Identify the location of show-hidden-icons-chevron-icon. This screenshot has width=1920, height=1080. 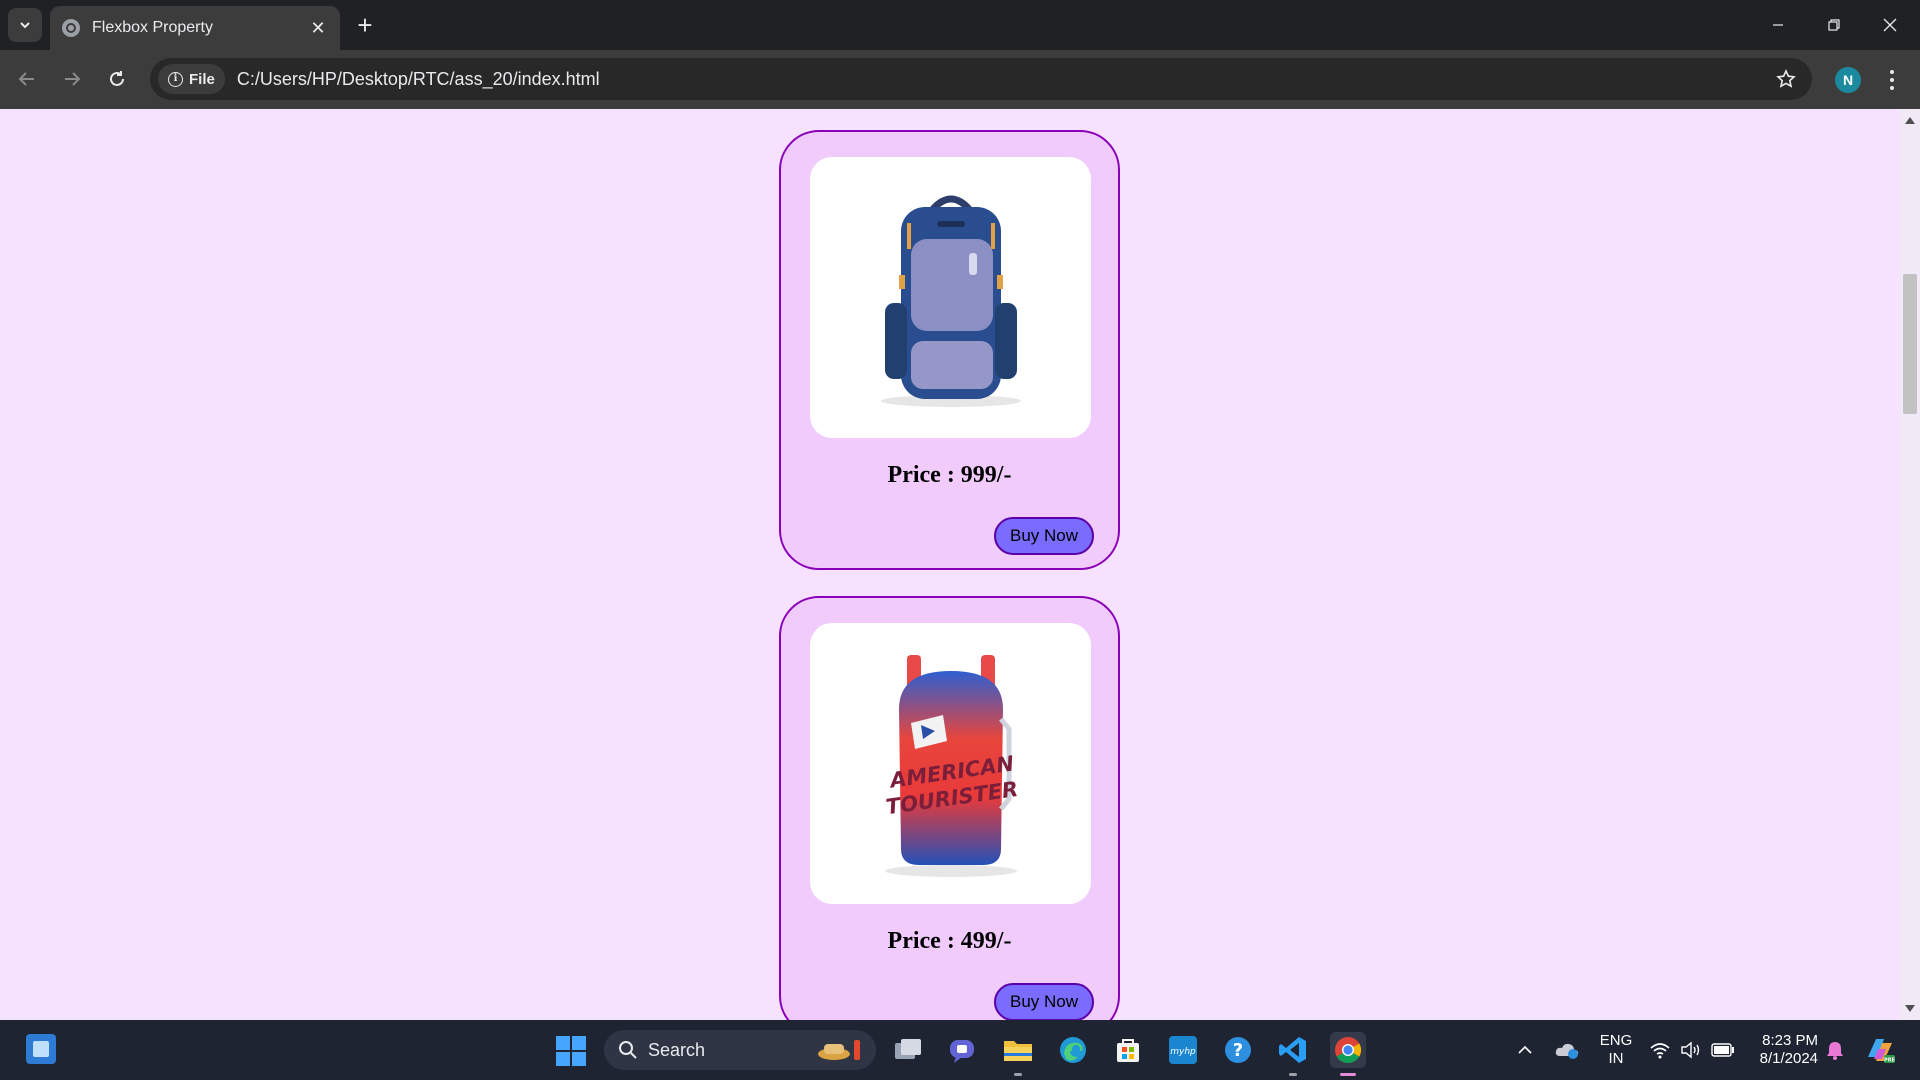
(1525, 1050).